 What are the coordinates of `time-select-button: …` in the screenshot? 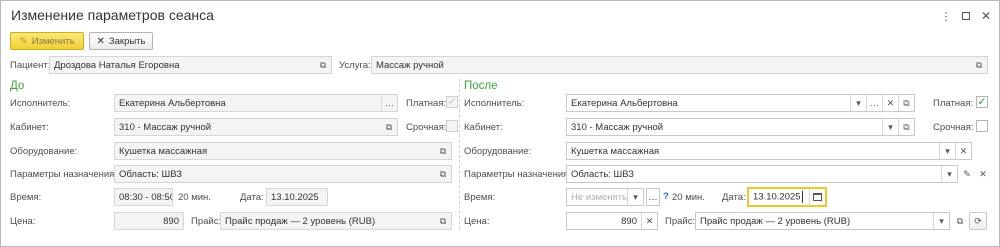 It's located at (653, 197).